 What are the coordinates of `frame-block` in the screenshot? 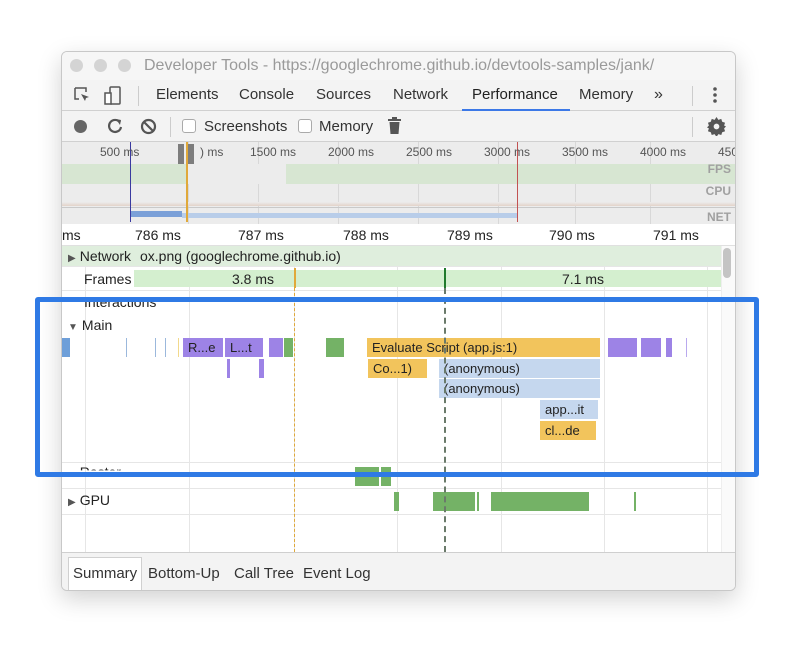 It's located at (509, 278).